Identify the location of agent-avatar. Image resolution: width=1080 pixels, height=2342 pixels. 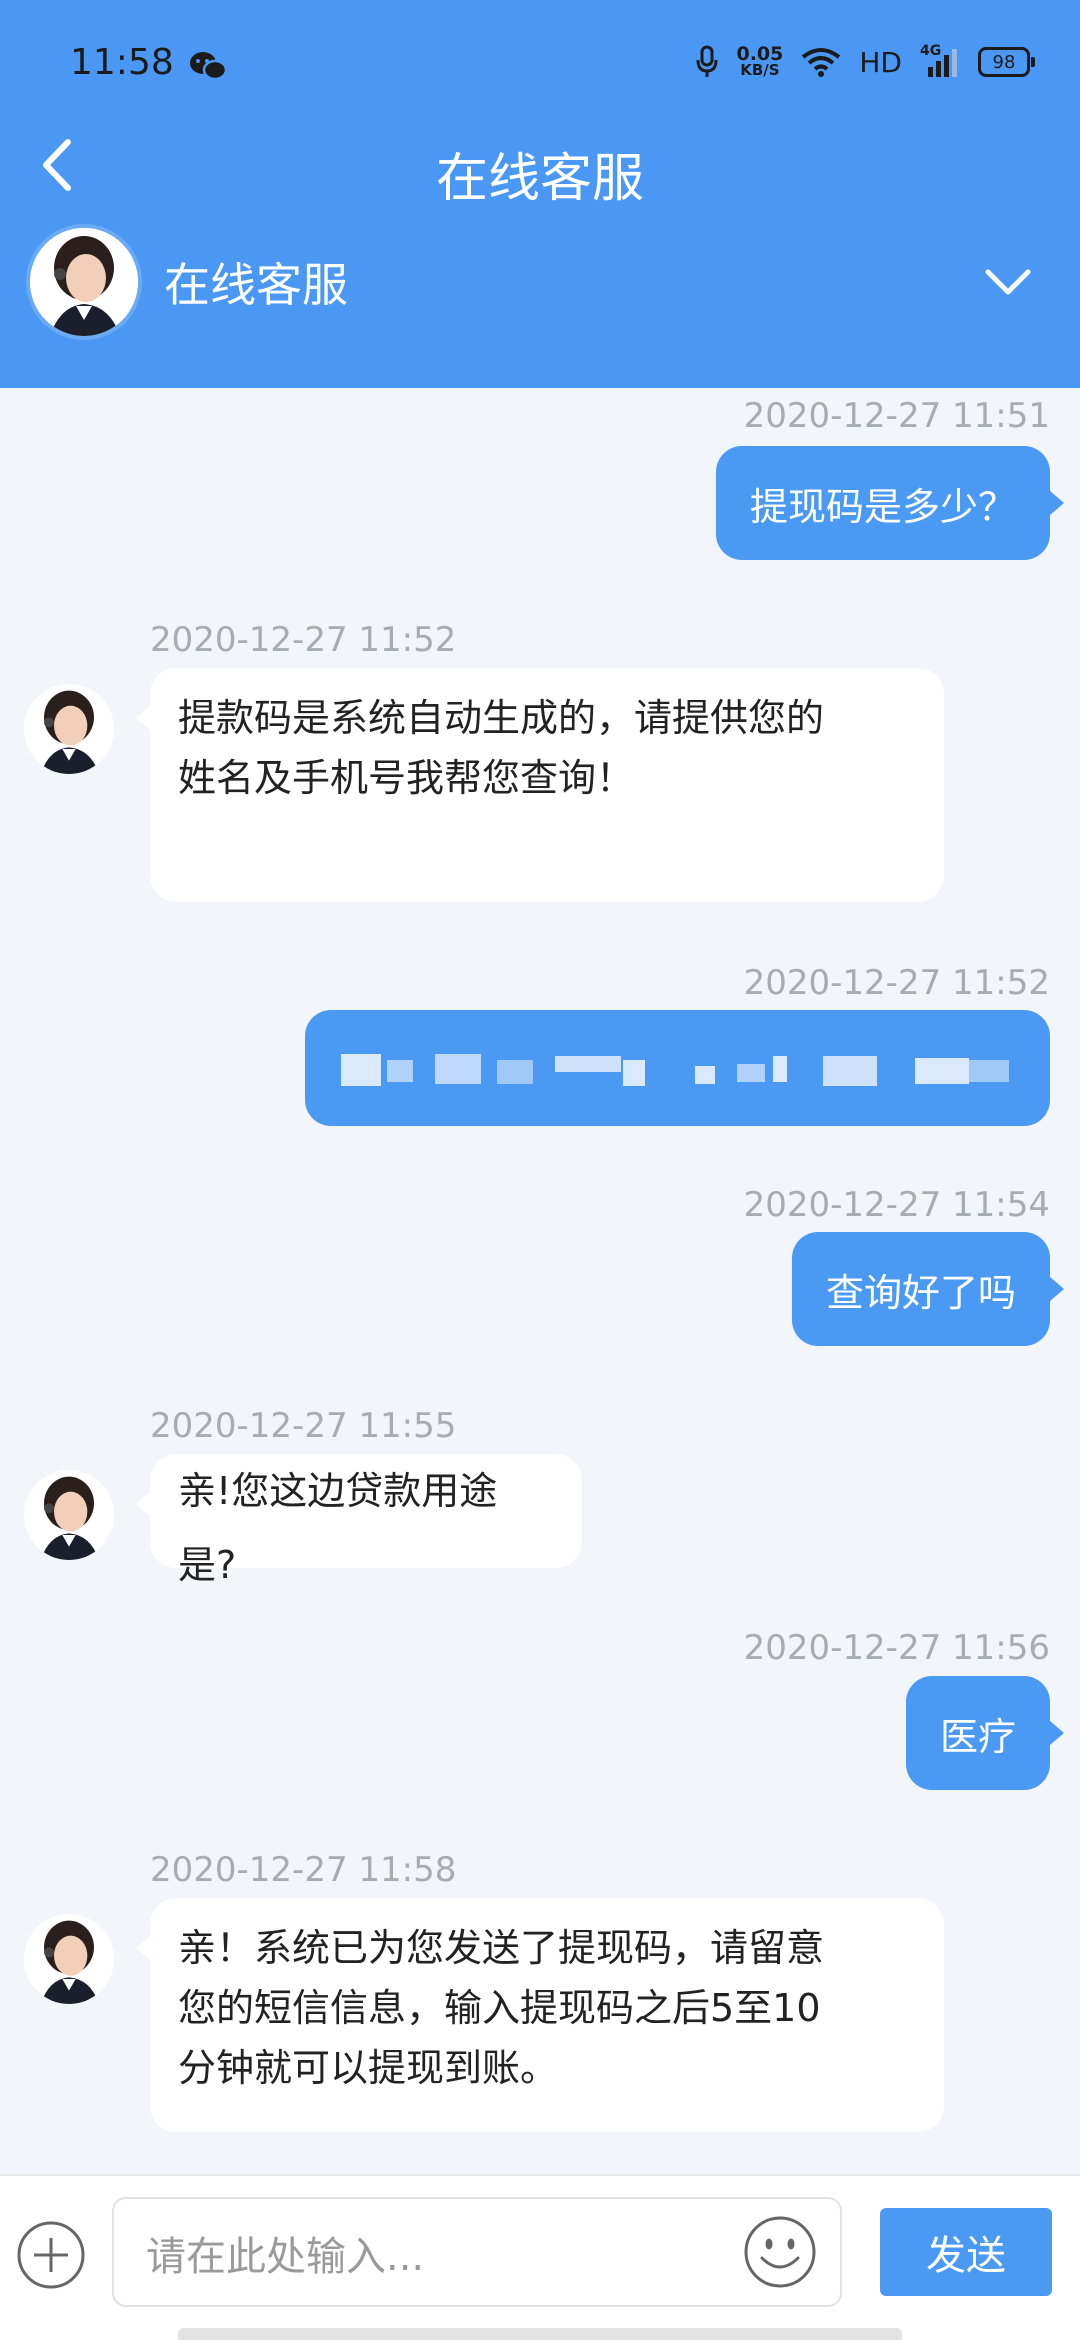
(84, 282).